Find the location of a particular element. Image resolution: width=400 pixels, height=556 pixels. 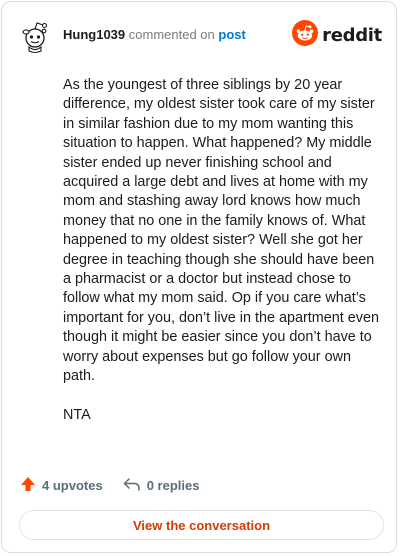

comment-meta: Hung1039 commented on post is located at coordinates (154, 34).